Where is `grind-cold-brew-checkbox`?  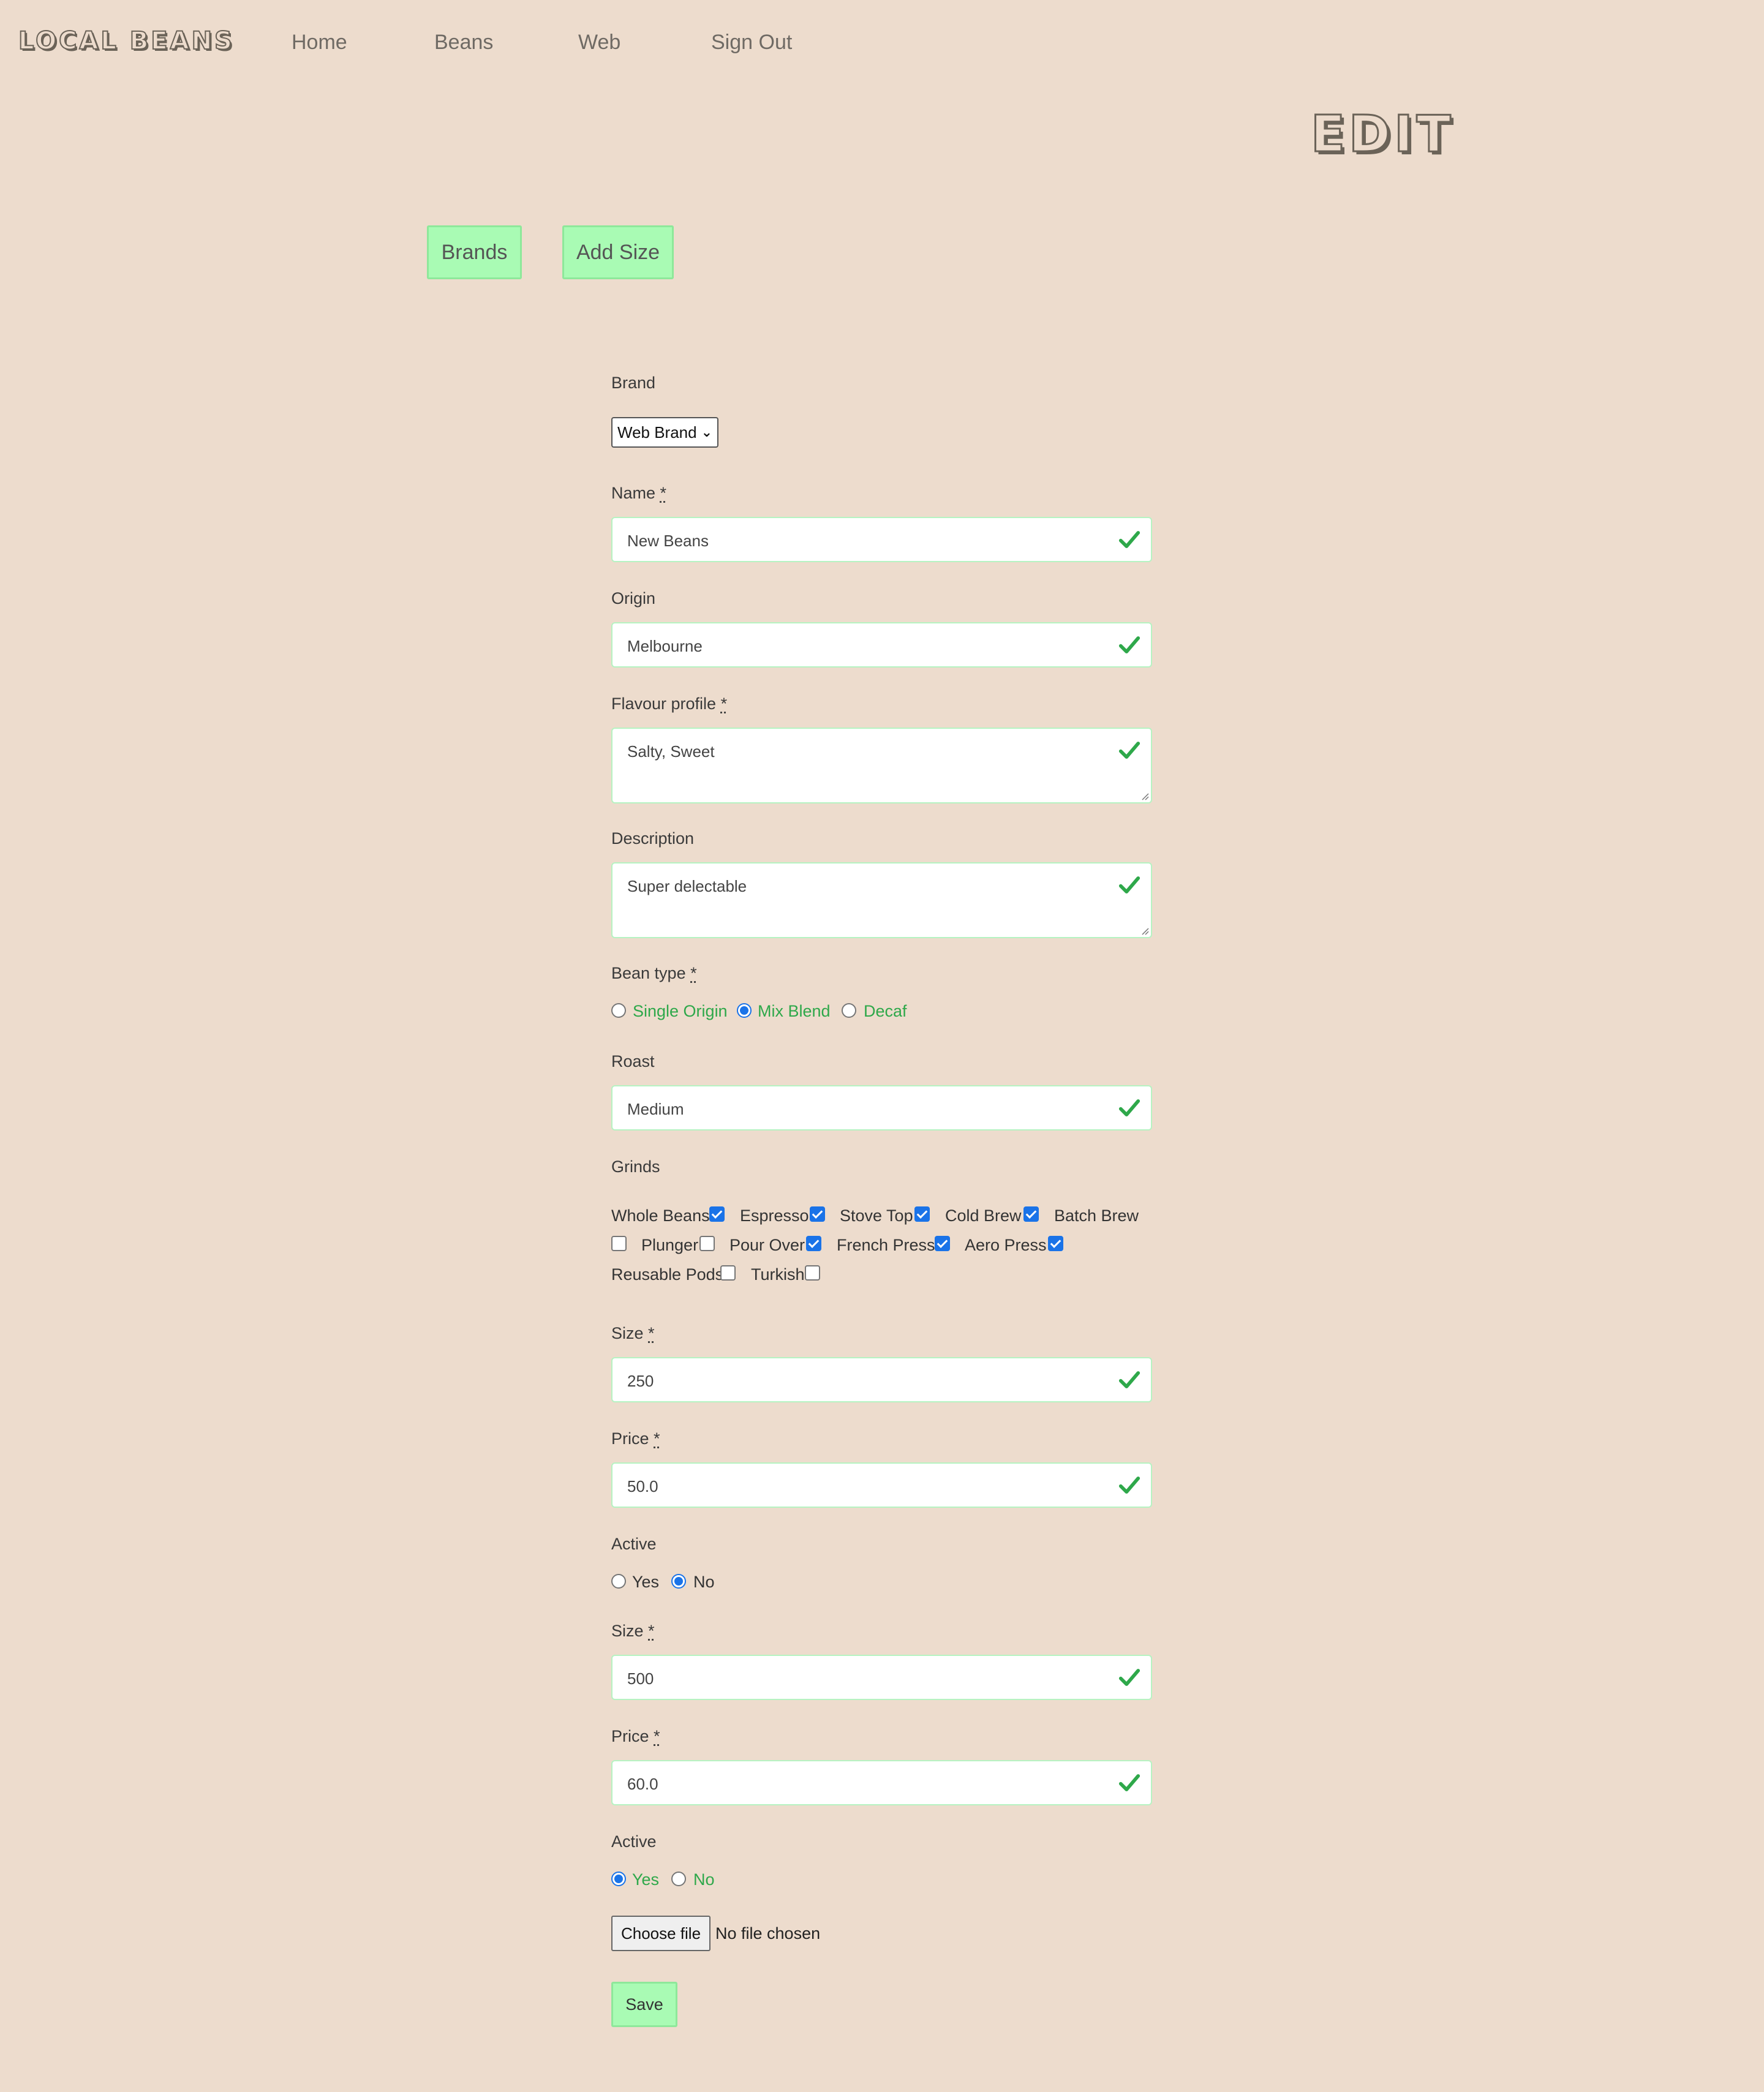 grind-cold-brew-checkbox is located at coordinates (1031, 1214).